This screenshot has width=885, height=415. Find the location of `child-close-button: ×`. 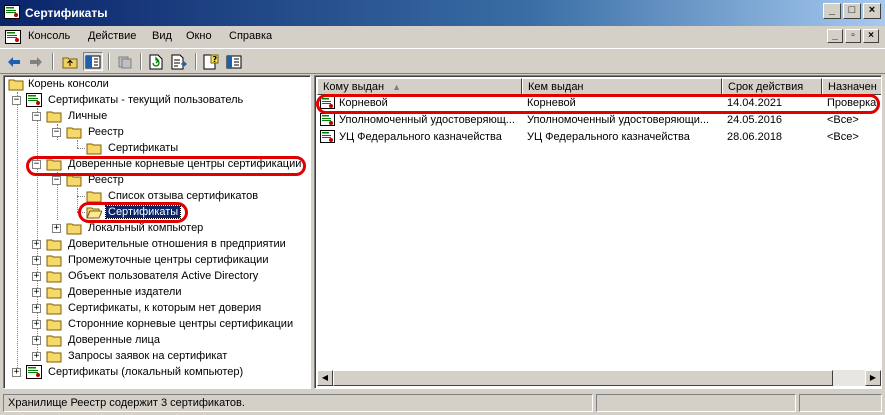

child-close-button: × is located at coordinates (871, 36).